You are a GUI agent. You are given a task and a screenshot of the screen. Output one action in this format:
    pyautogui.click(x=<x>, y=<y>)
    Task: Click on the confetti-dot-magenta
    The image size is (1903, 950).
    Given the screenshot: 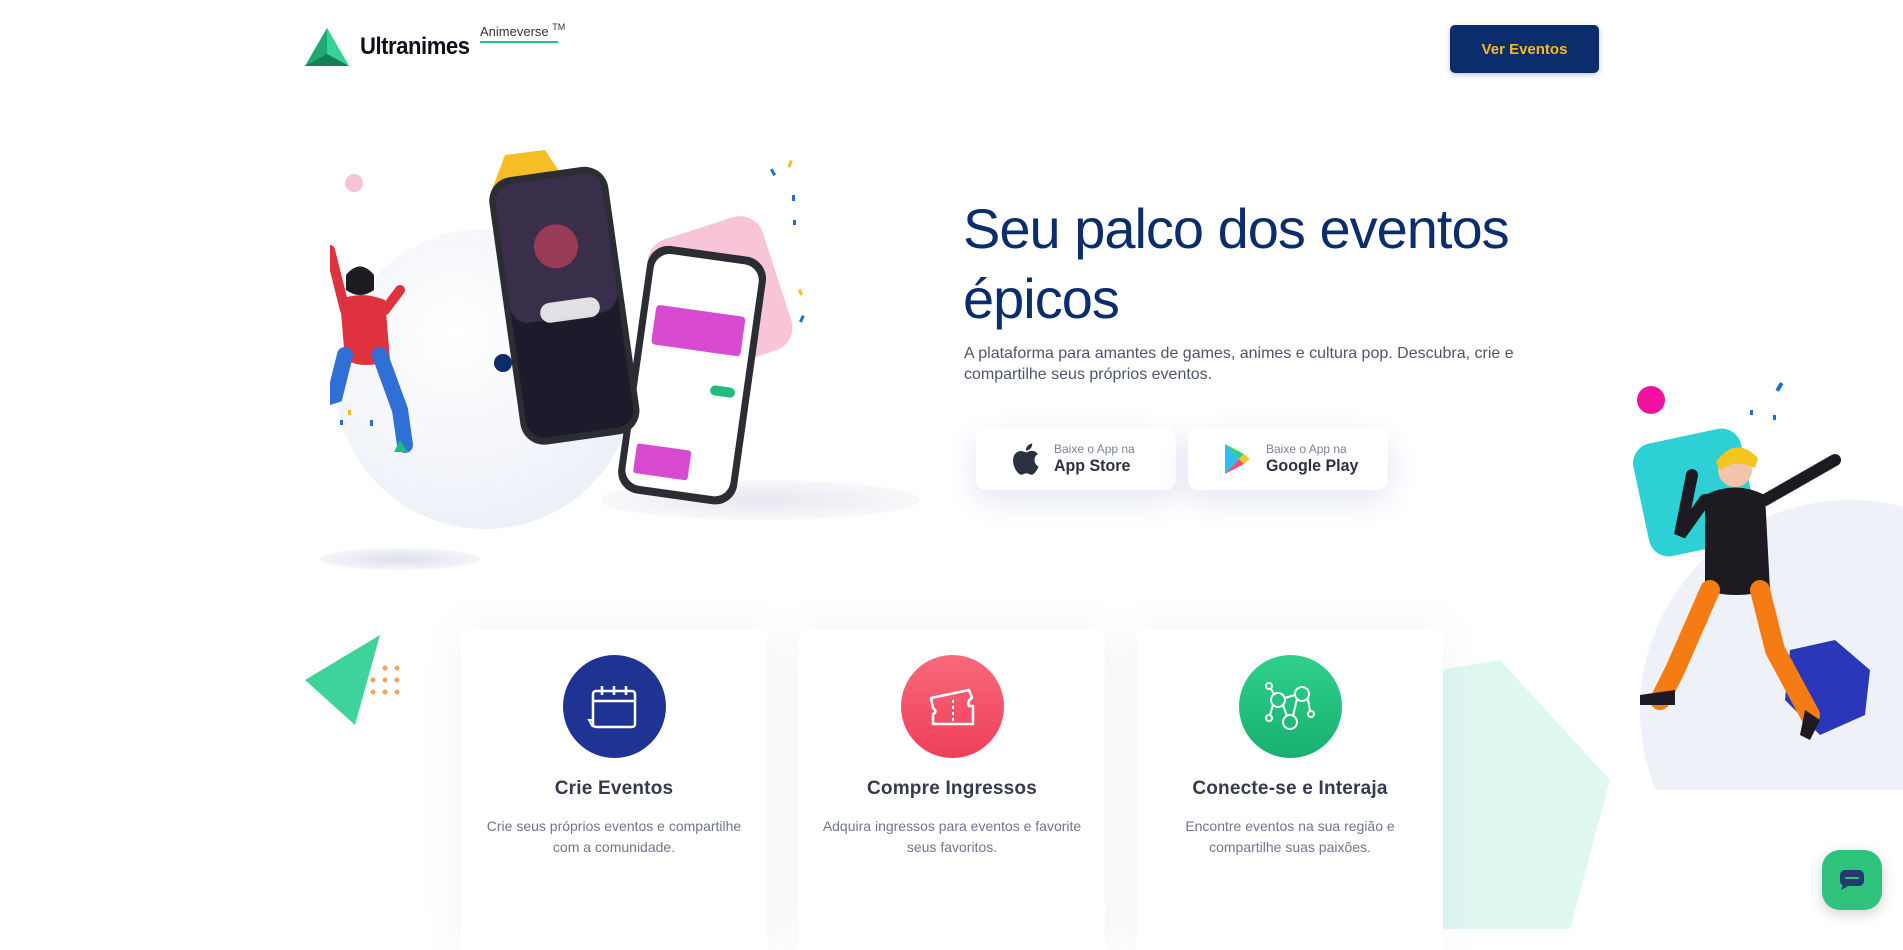 What is the action you would take?
    pyautogui.click(x=1651, y=400)
    